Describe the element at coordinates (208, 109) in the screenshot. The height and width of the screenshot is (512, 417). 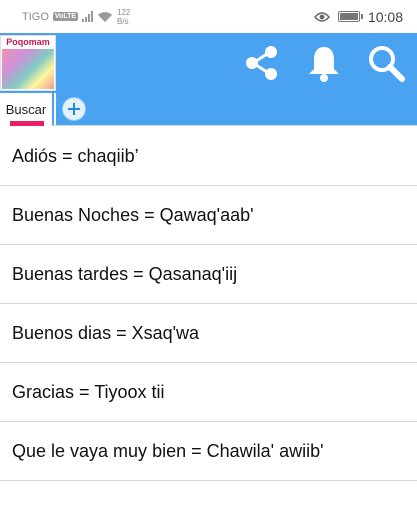
I see `tab-bar: Buscar` at that location.